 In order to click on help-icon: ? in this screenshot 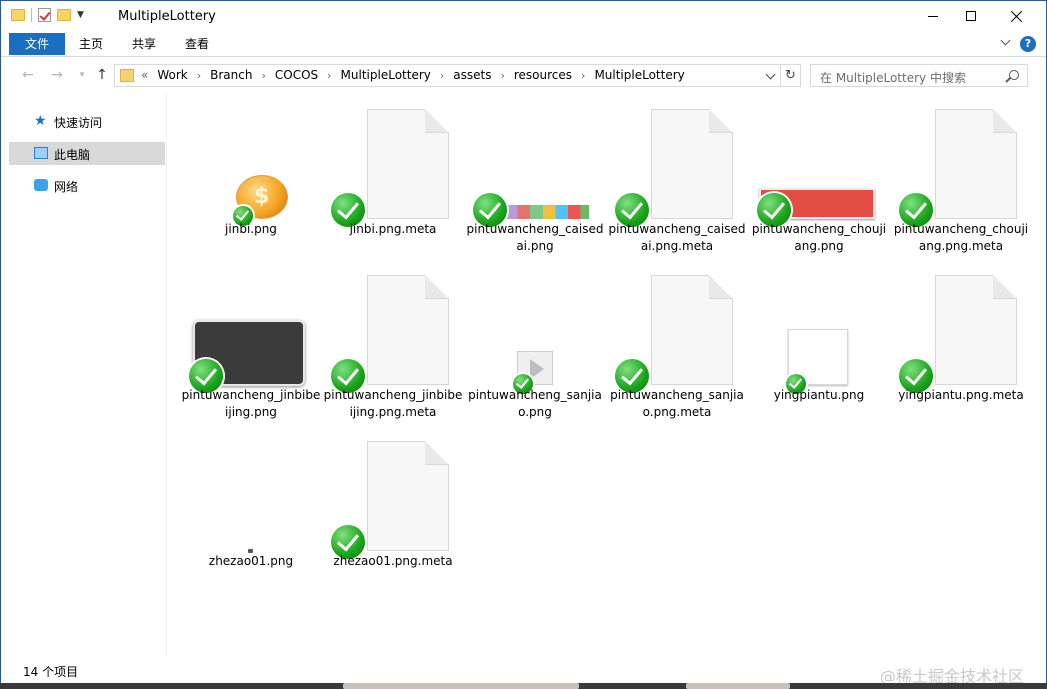, I will do `click(1028, 44)`.